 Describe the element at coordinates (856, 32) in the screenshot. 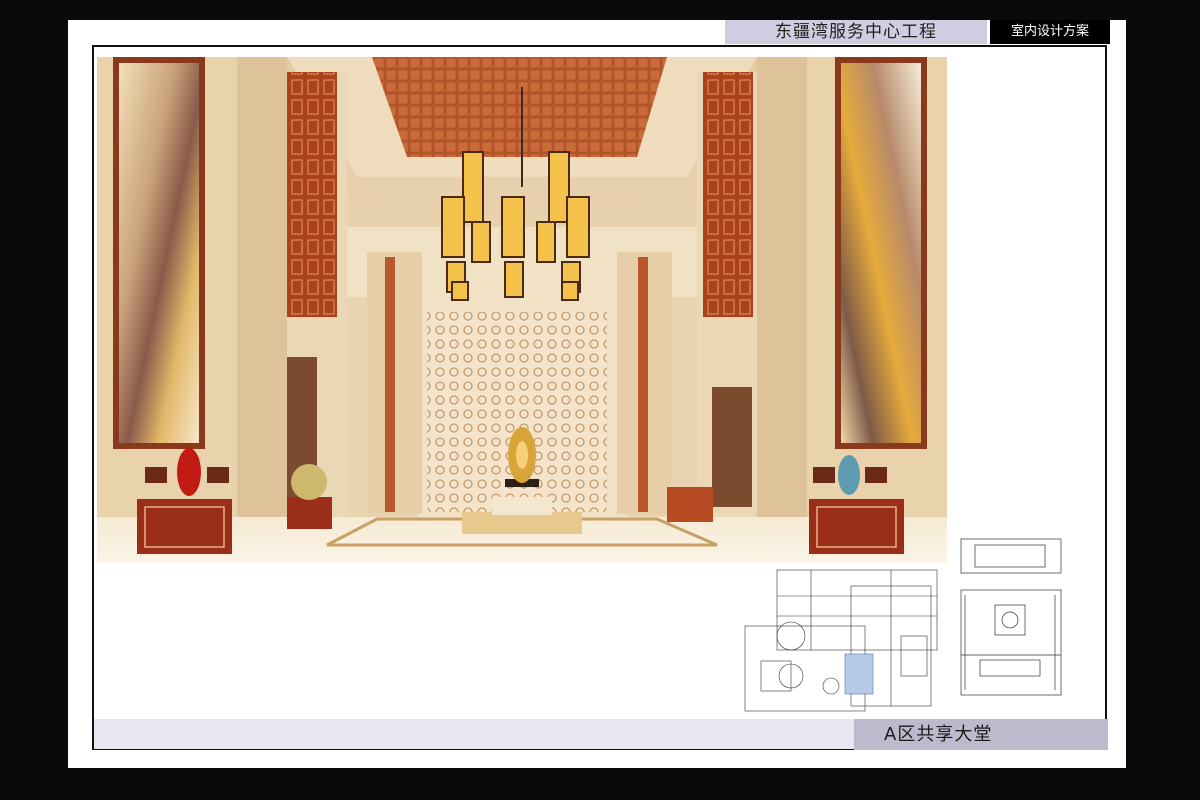

I see `project-title: 东疆湾服务中心工程` at that location.